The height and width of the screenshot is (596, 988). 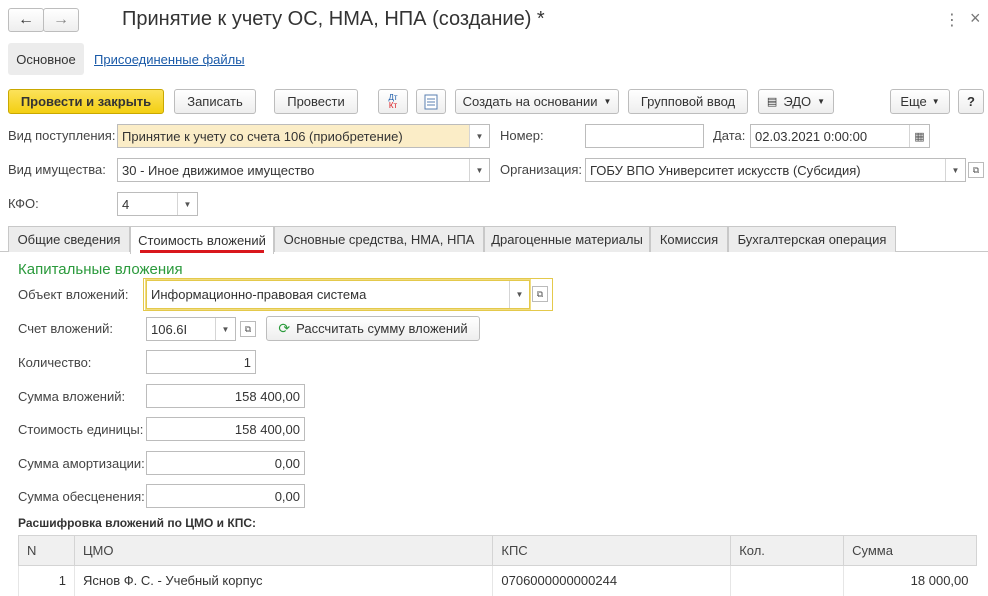 What do you see at coordinates (644, 136) in the screenshot?
I see `number-input` at bounding box center [644, 136].